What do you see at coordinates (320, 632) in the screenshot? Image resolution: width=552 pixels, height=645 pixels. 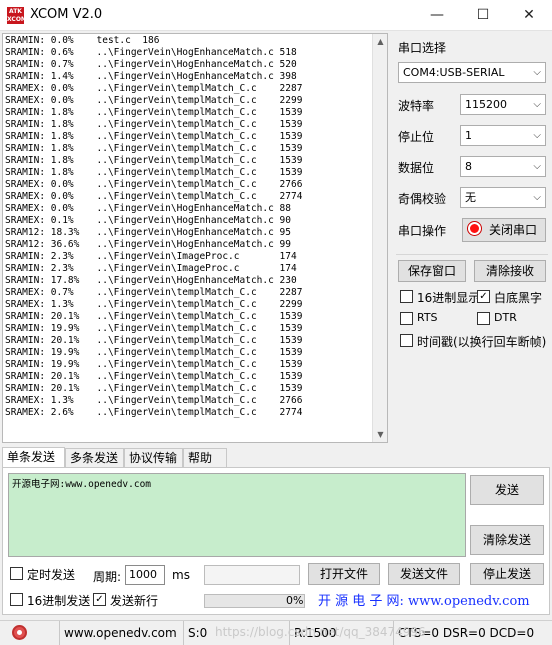 I see `url-watermark: https://blog.csdn.net/qq_38474996` at bounding box center [320, 632].